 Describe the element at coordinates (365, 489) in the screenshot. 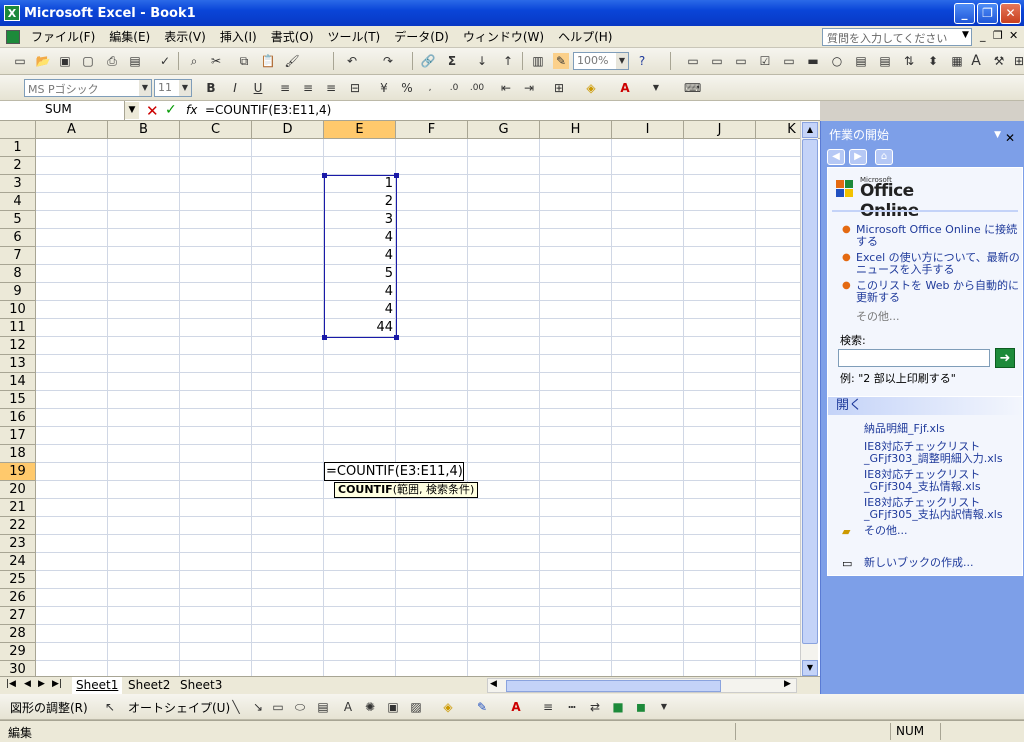

I see `tooltip-function-name: COUNTIF` at that location.